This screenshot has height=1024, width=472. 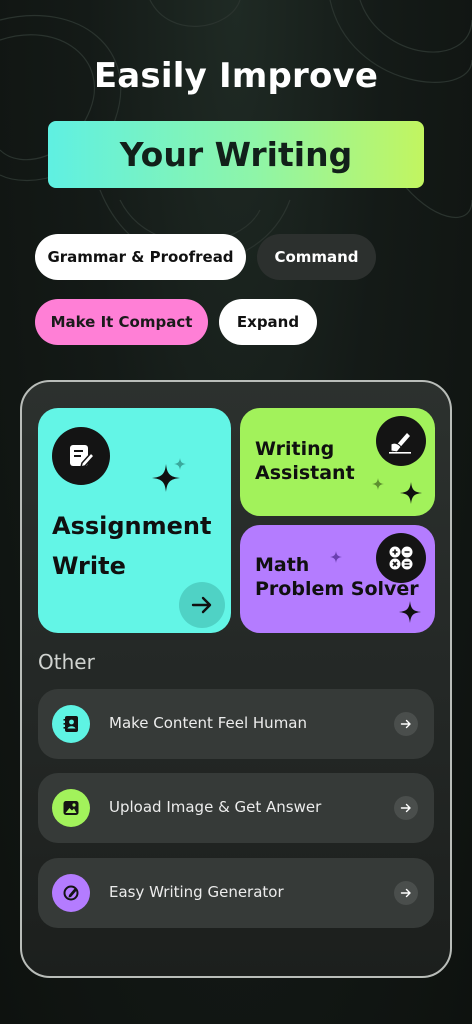 What do you see at coordinates (236, 76) in the screenshot?
I see `headline: Easily Improve` at bounding box center [236, 76].